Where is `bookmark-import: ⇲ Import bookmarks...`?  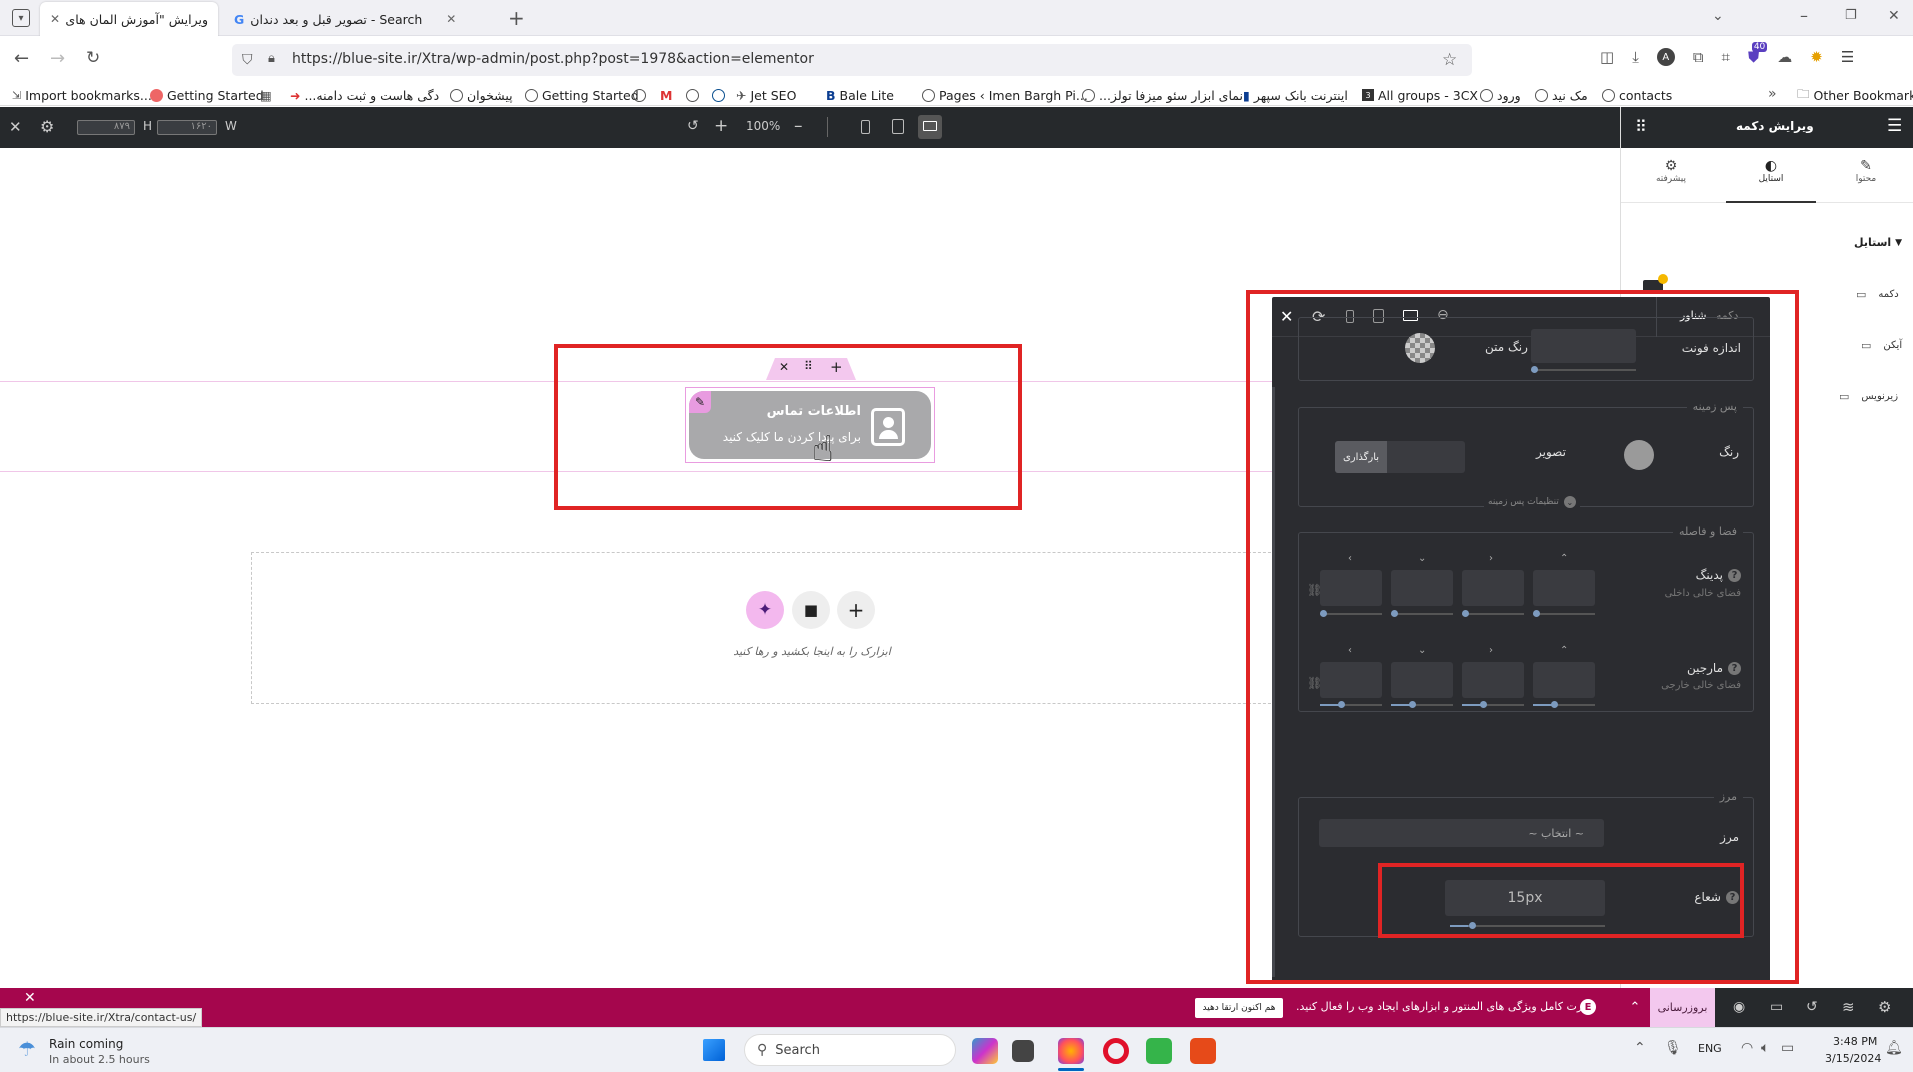
bookmark-import: ⇲ Import bookmarks... is located at coordinates (82, 95).